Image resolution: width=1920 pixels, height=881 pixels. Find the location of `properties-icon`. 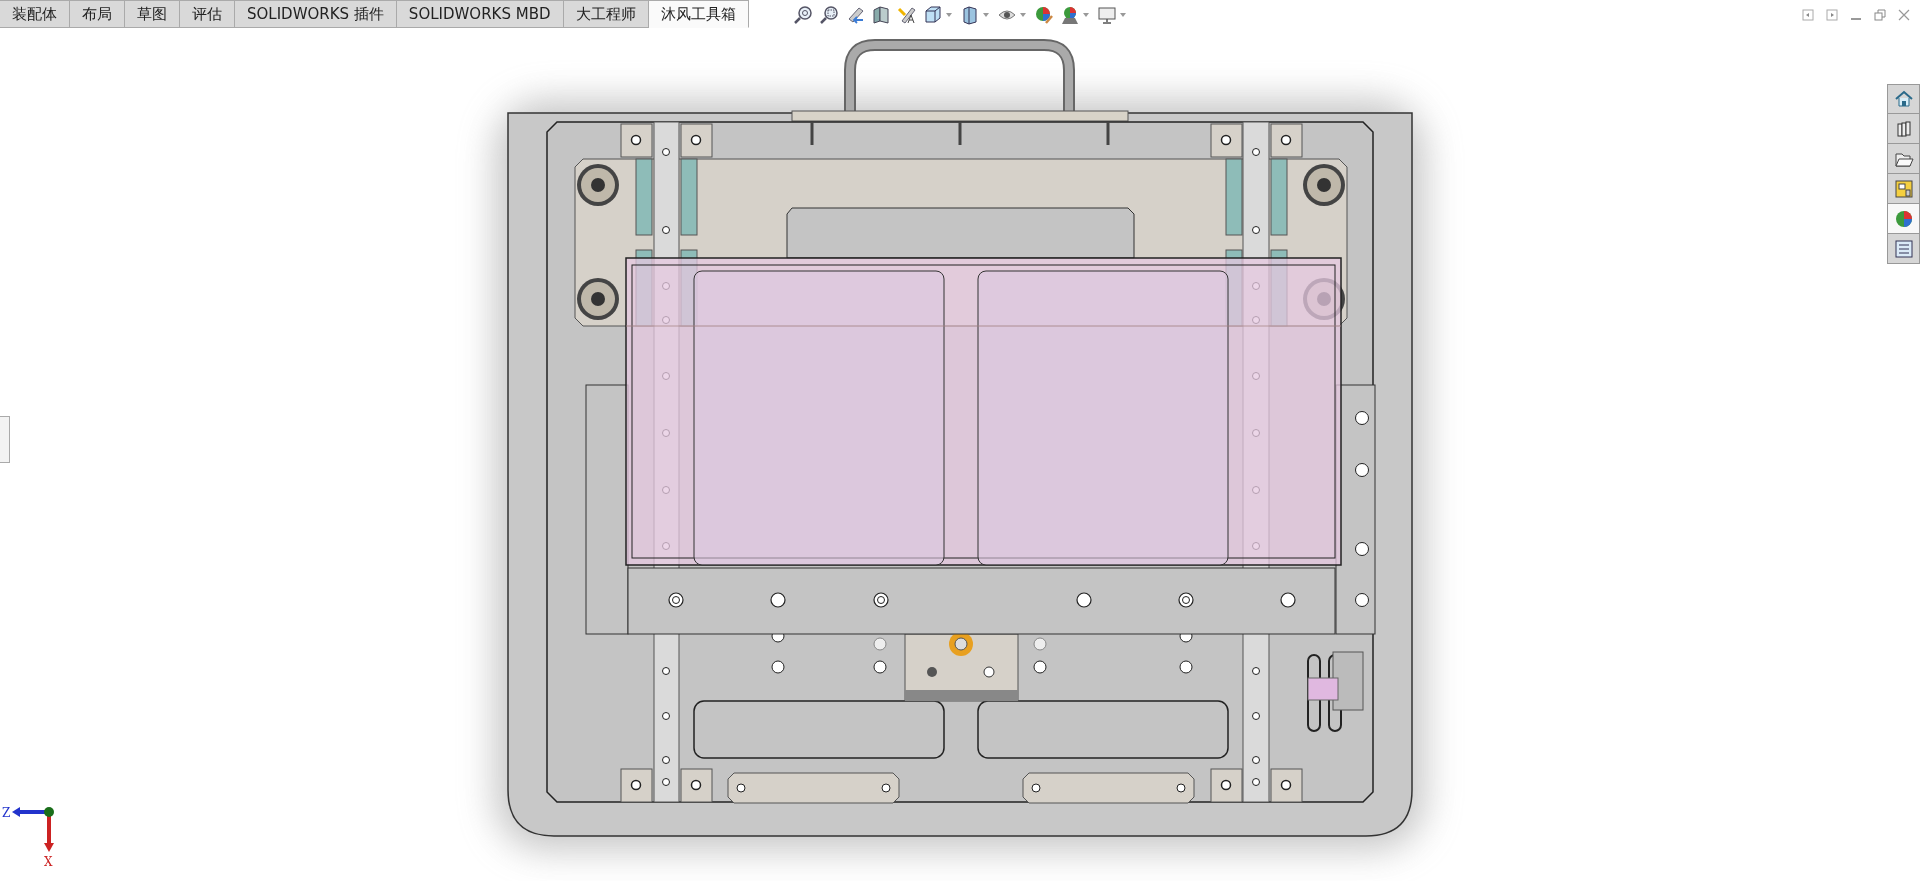

properties-icon is located at coordinates (1903, 248).